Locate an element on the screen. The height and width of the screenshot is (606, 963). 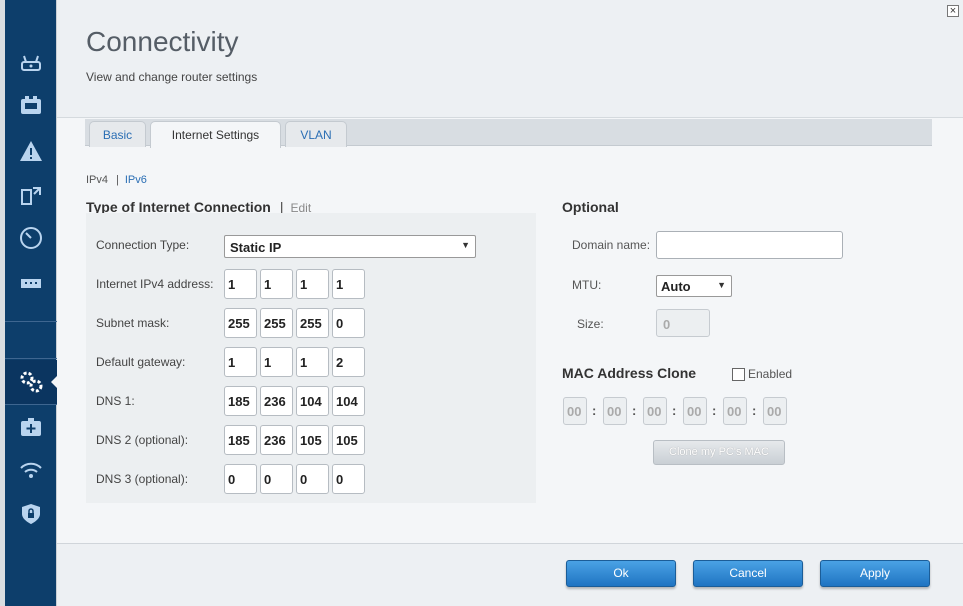
ipv6-link: IPv6 is located at coordinates (136, 180).